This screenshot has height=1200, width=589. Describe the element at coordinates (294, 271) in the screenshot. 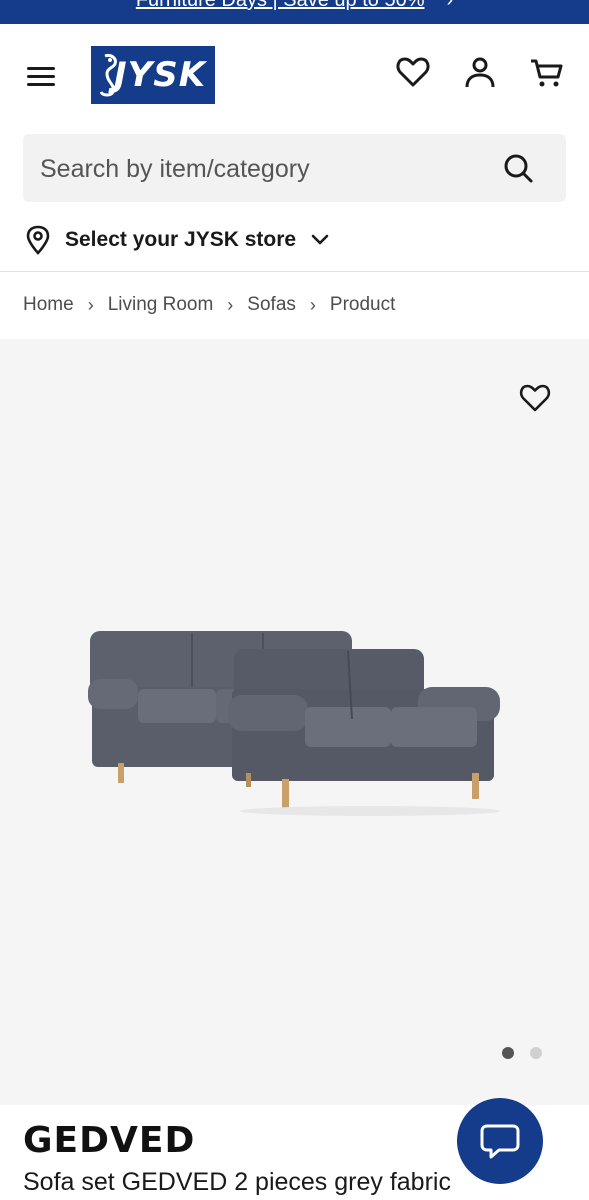

I see `header-divider` at that location.